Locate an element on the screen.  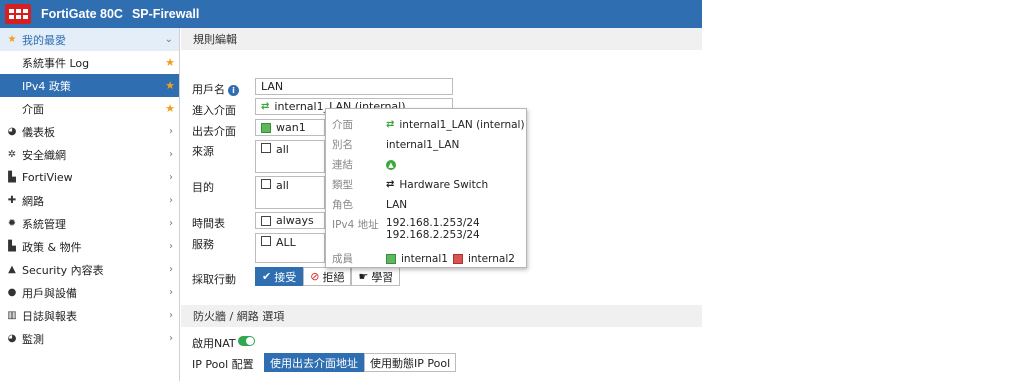
product-title: FortiGate 80C is located at coordinates (82, 14).